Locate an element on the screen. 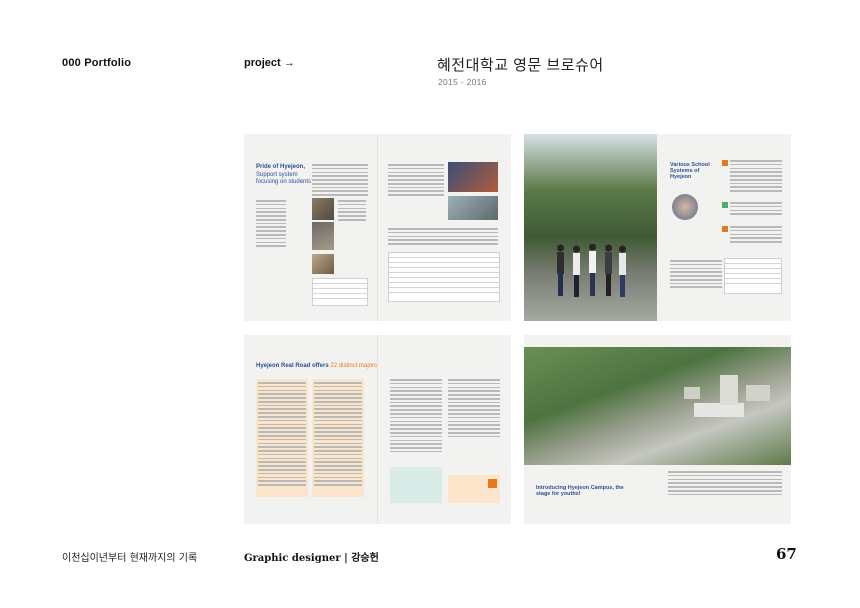 This screenshot has width=860, height=608. spread-2-text-left is located at coordinates (696, 275).